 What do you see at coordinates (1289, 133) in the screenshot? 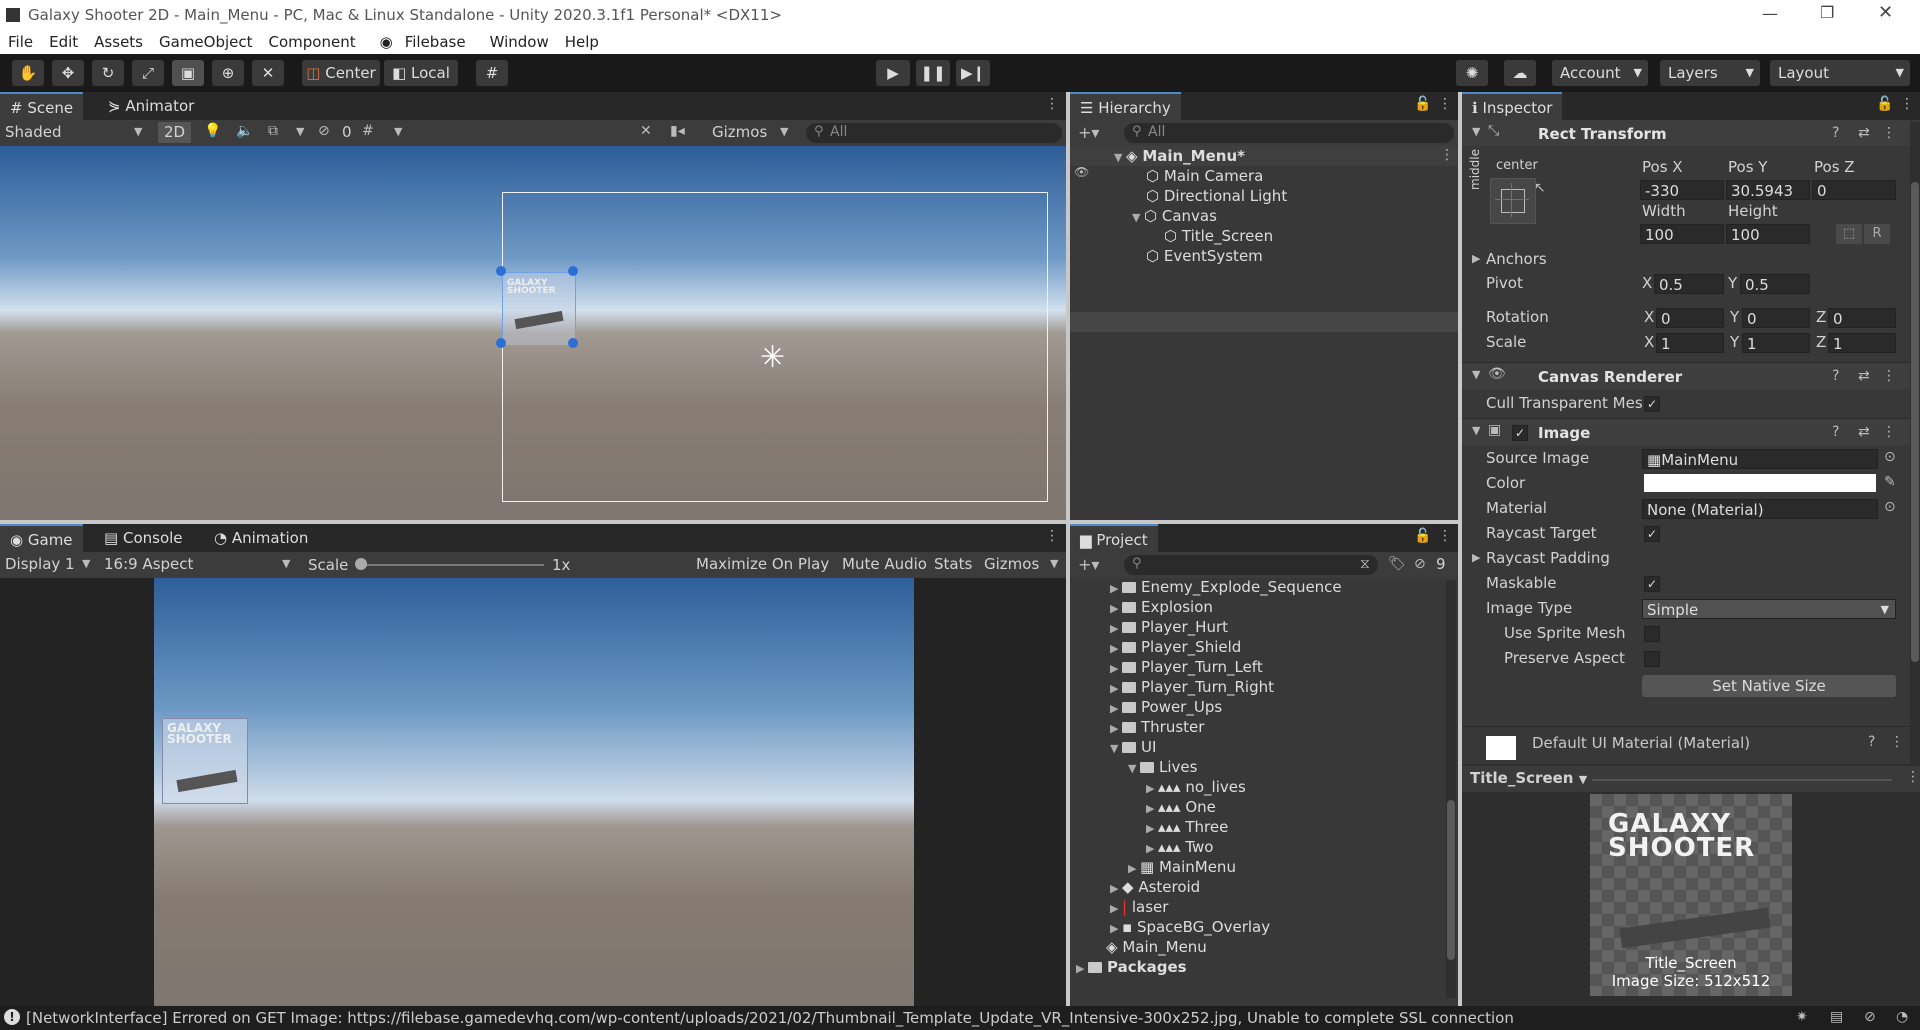
I see `hierarchy-search-input: ⚲ All` at bounding box center [1289, 133].